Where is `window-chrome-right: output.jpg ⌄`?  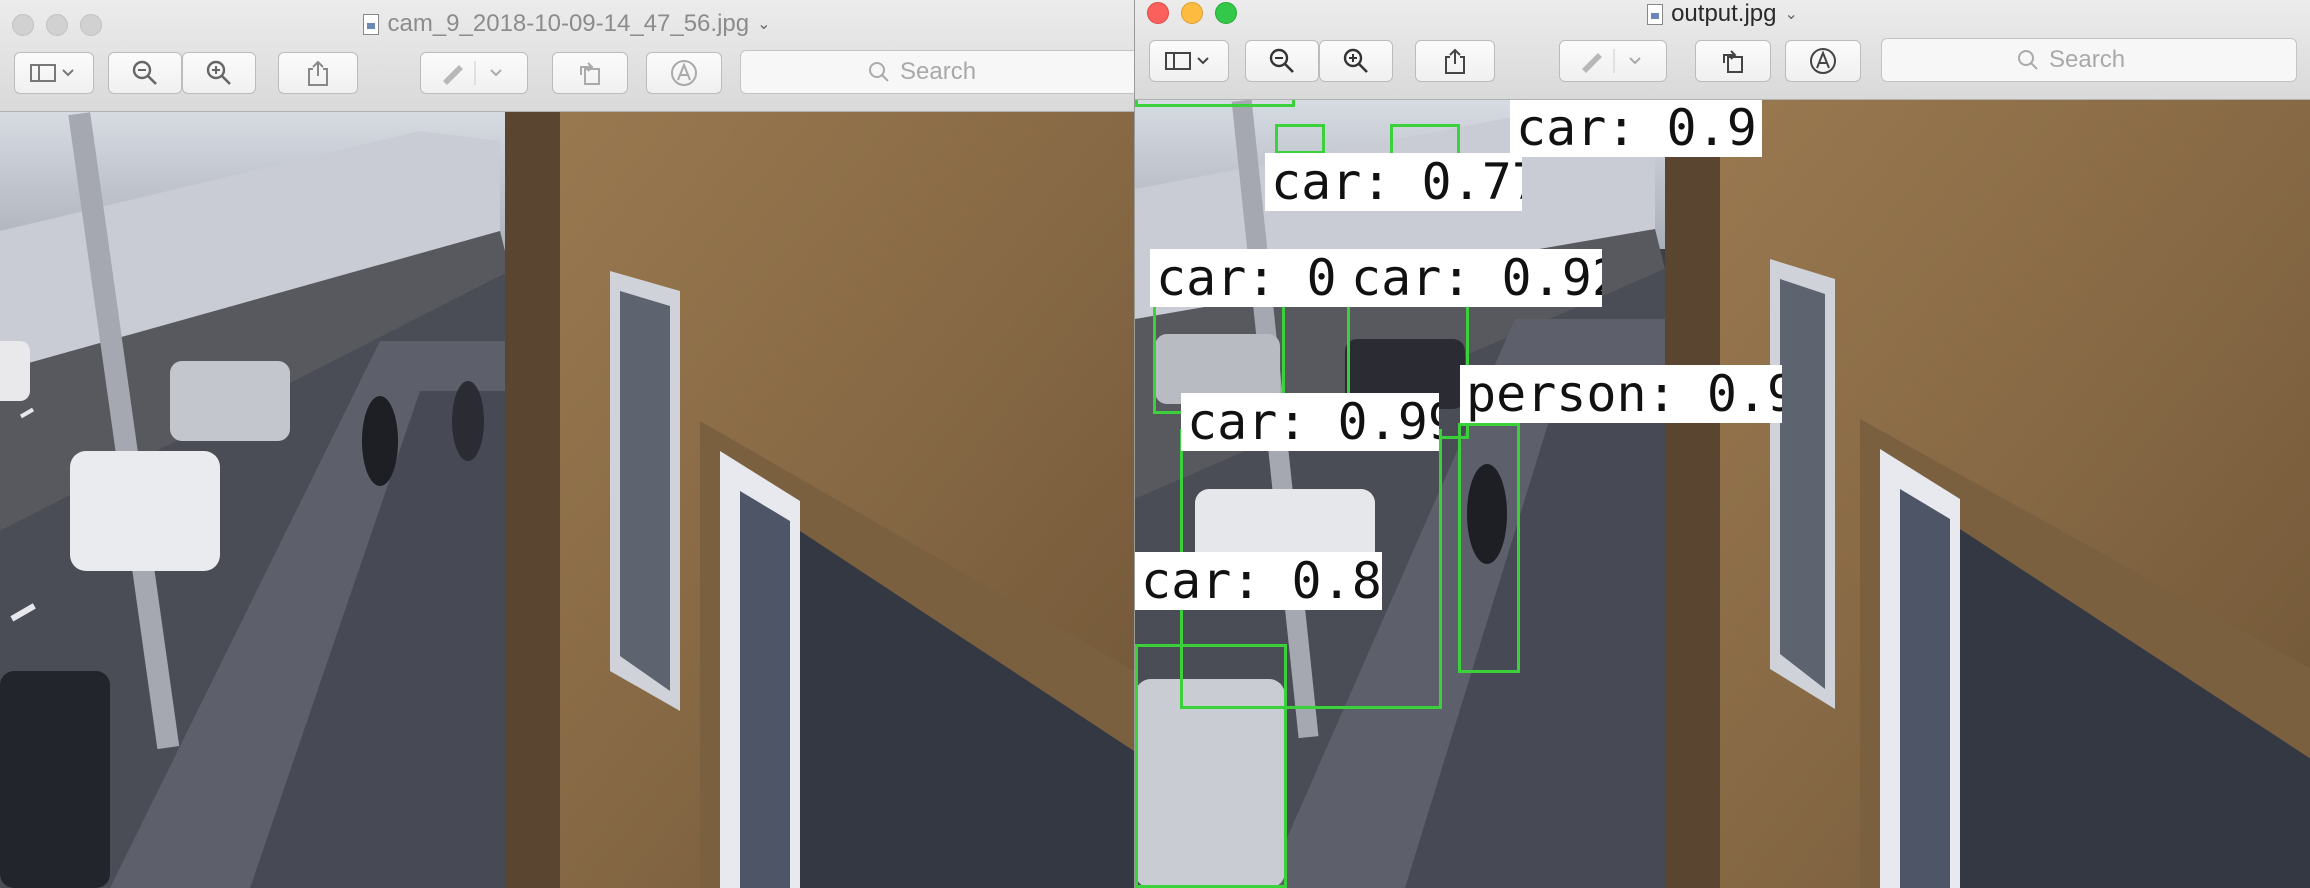
window-chrome-right: output.jpg ⌄ is located at coordinates (1722, 50).